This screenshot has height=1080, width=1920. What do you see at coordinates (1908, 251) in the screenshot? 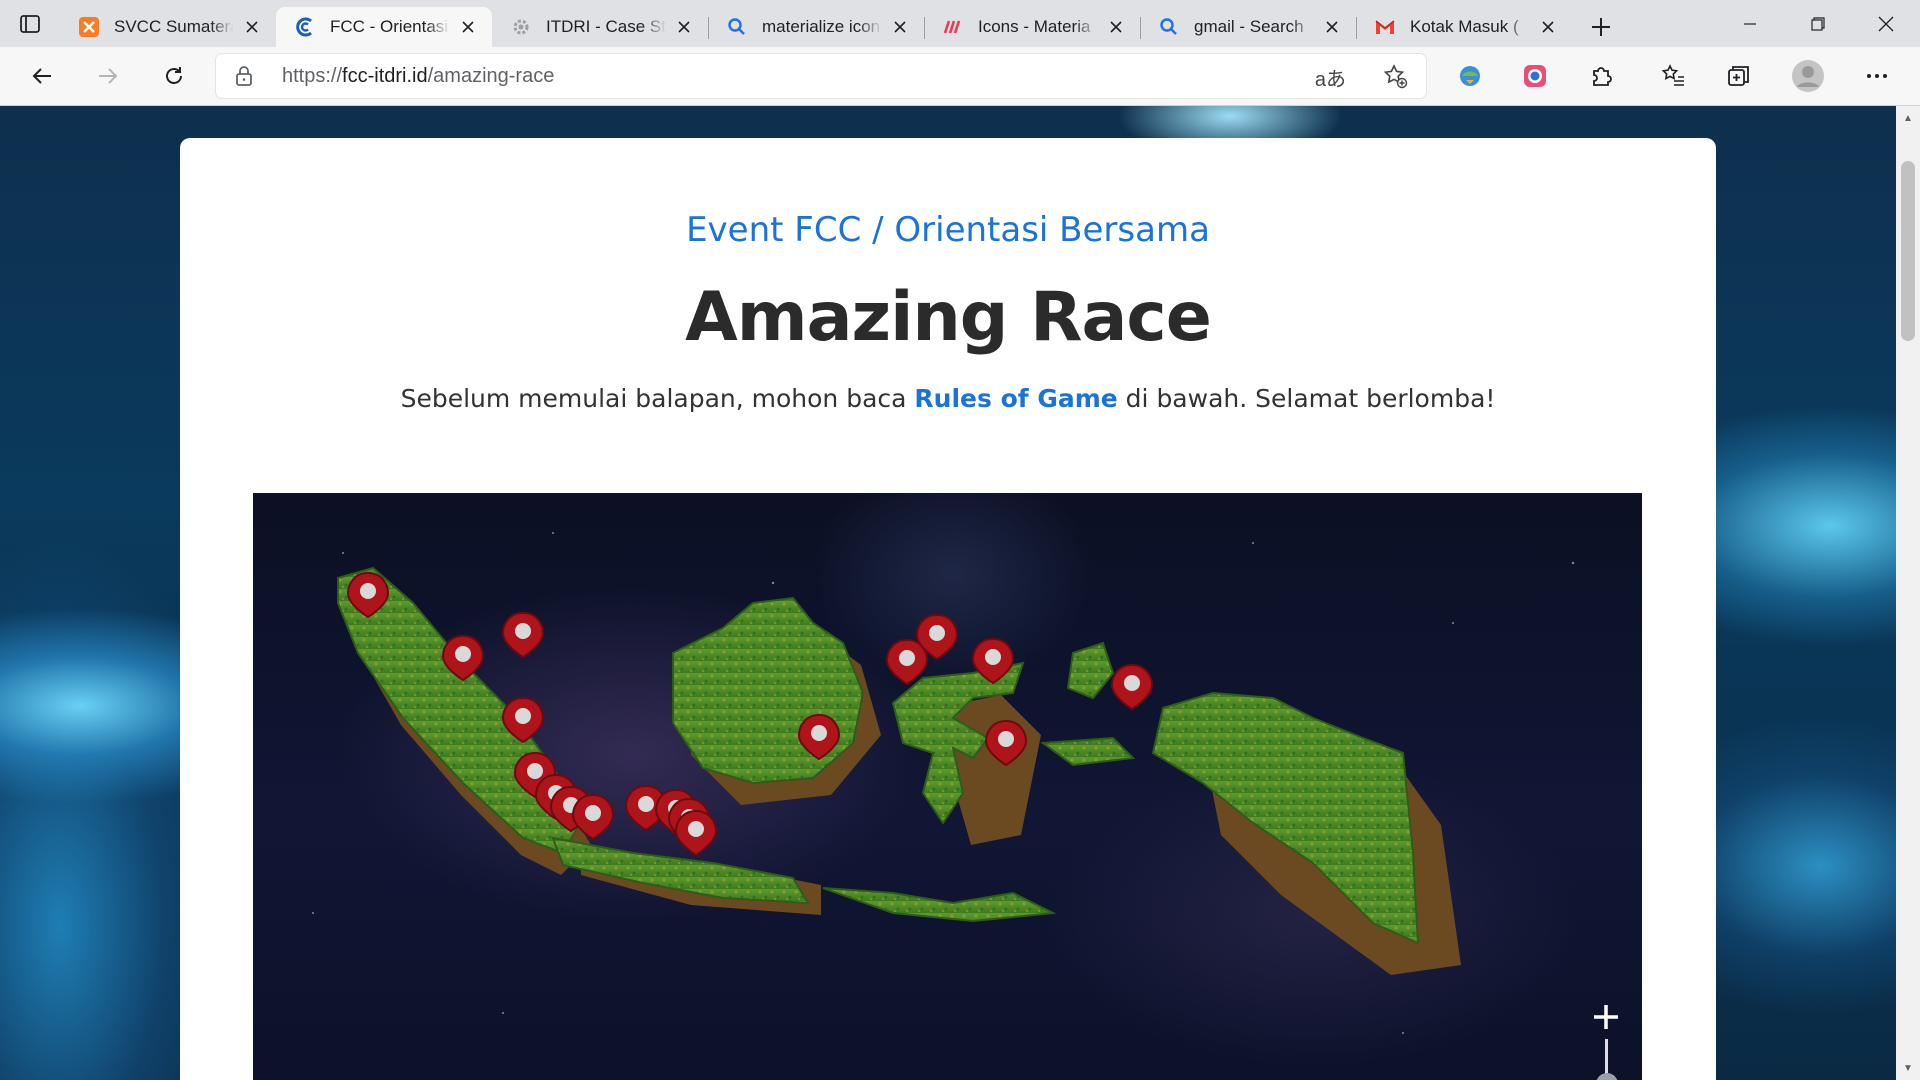
I see `scrollbar-thumb` at bounding box center [1908, 251].